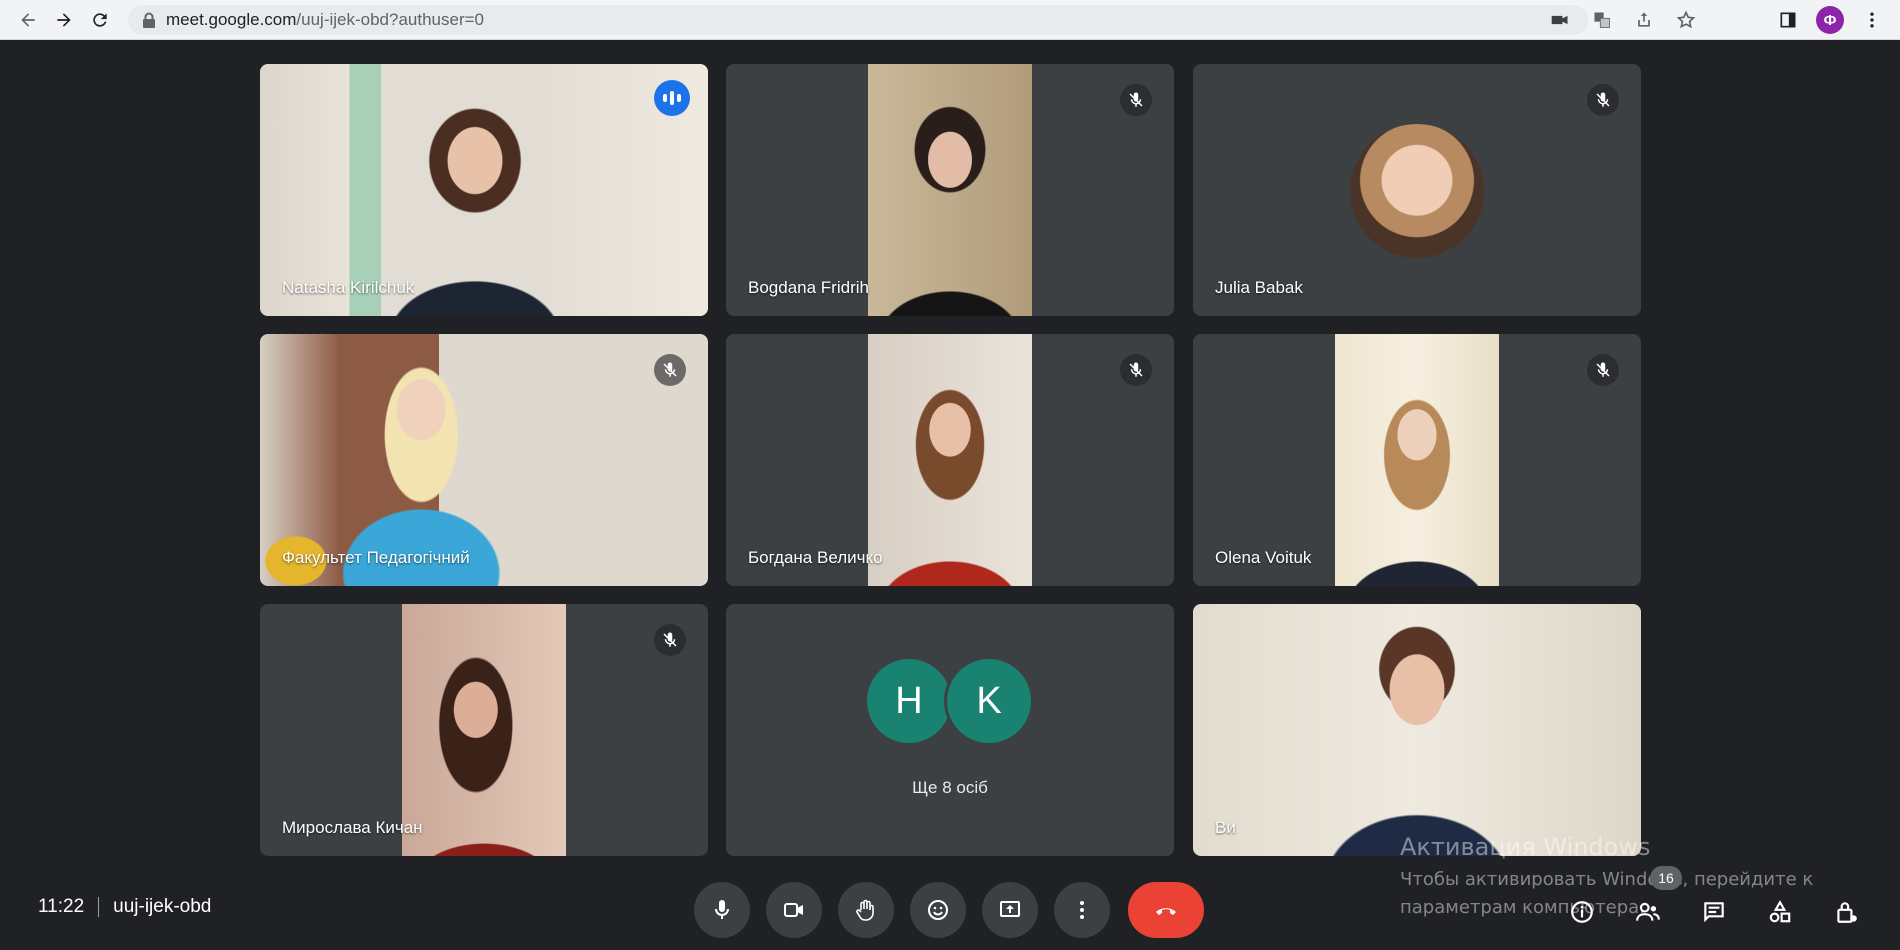 Image resolution: width=1900 pixels, height=950 pixels. I want to click on present-screen-button, so click(1010, 910).